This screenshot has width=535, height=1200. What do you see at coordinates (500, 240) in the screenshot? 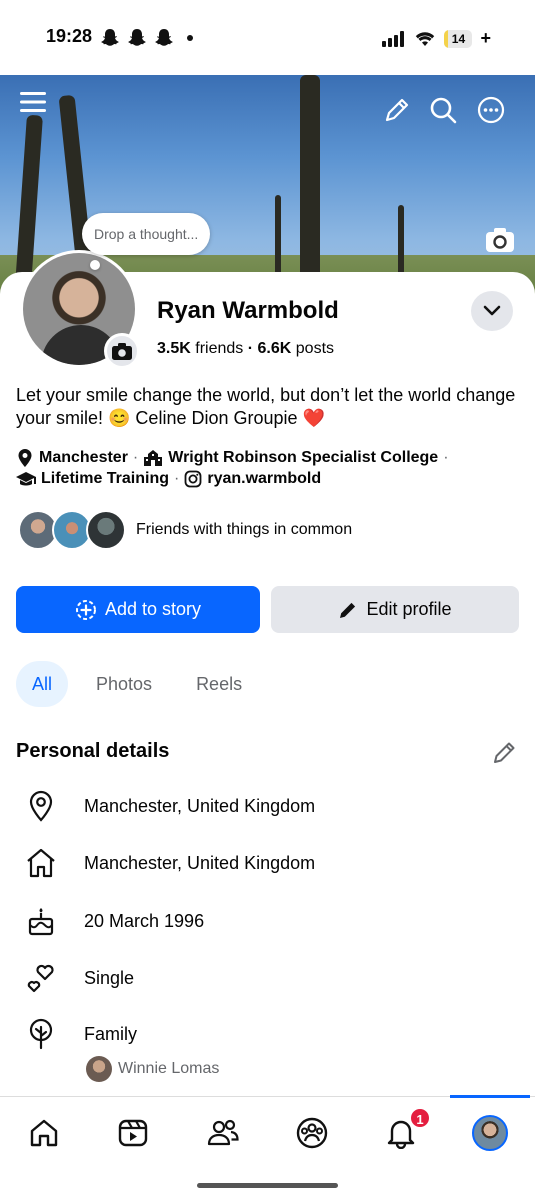
I see `cover-camera-icon` at bounding box center [500, 240].